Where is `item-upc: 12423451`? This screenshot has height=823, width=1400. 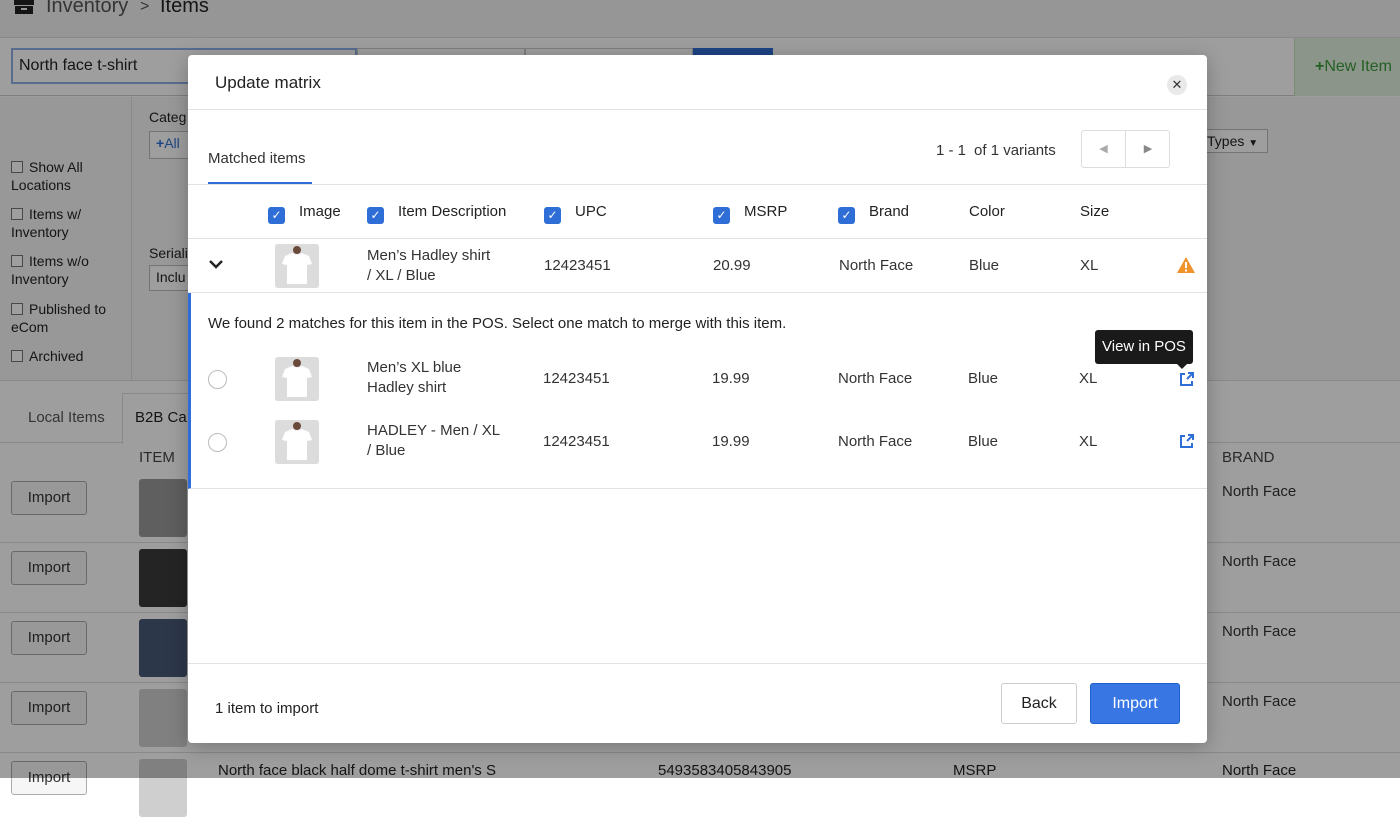 item-upc: 12423451 is located at coordinates (577, 265).